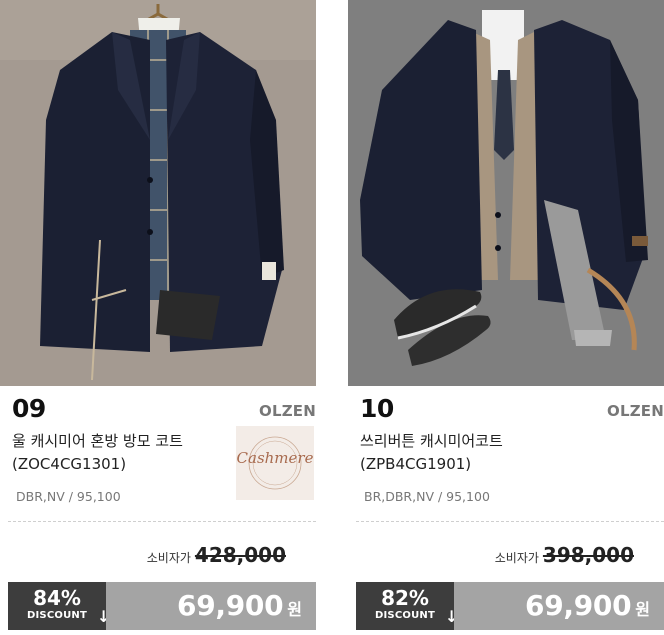  I want to click on discount-percent: 84%, so click(57, 598).